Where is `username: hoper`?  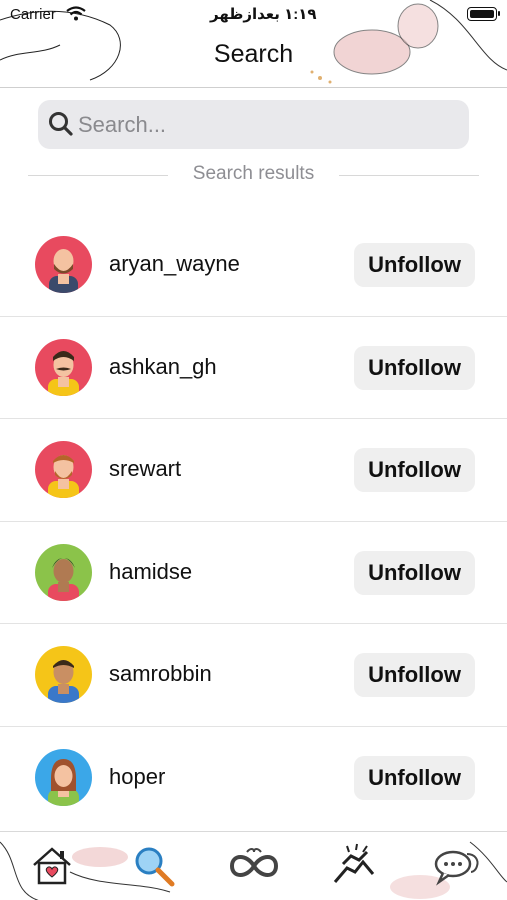
username: hoper is located at coordinates (137, 777).